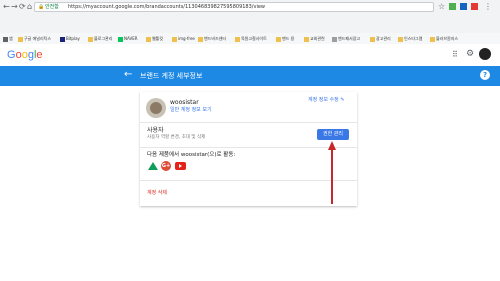  I want to click on settings-gear-icon: ⚙, so click(470, 54).